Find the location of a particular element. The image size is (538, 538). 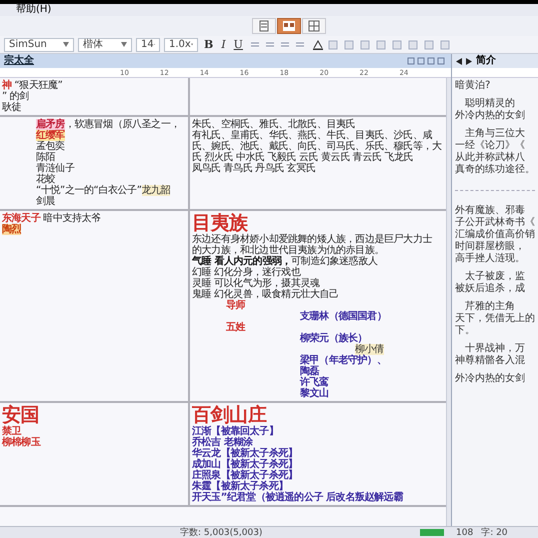

table-text: 花蛟 is located at coordinates (46, 179).